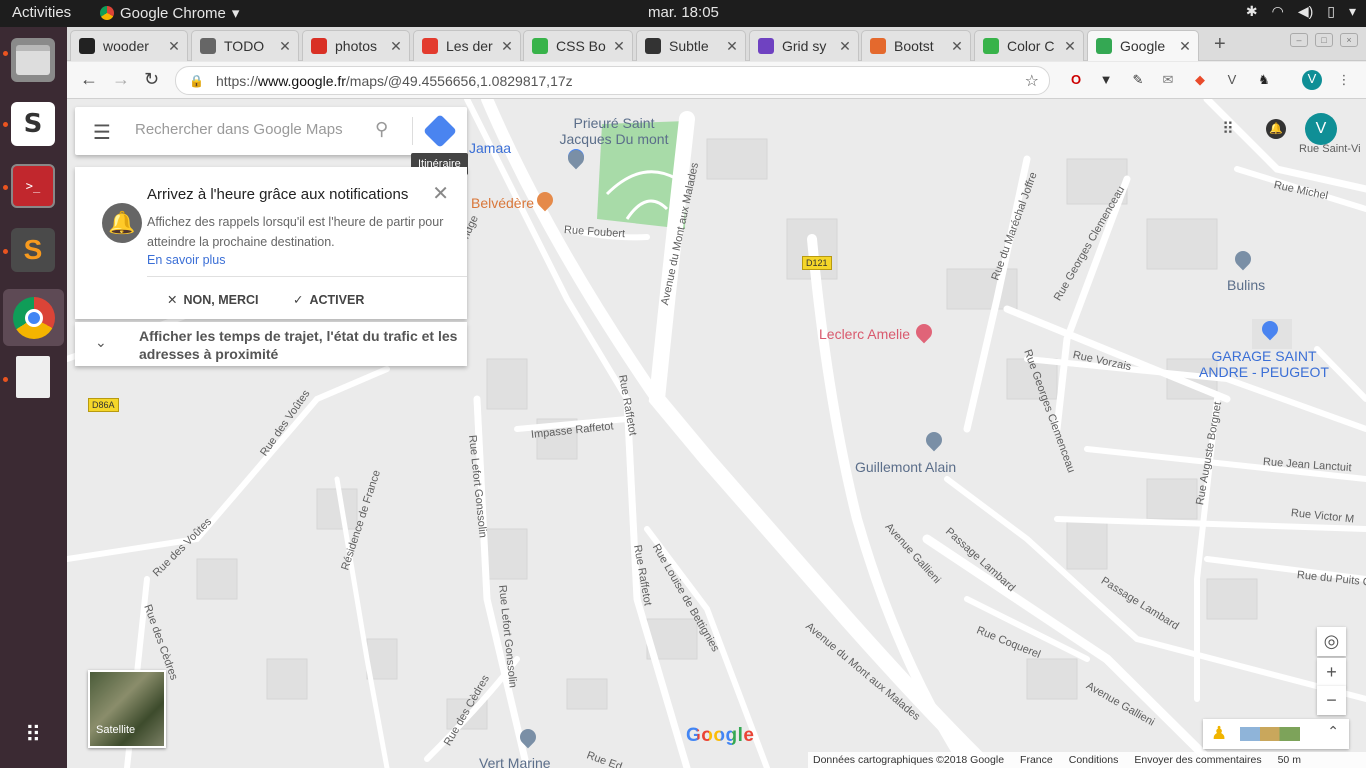 This screenshot has height=768, width=1366. I want to click on terms-link: Conditions, so click(1094, 760).